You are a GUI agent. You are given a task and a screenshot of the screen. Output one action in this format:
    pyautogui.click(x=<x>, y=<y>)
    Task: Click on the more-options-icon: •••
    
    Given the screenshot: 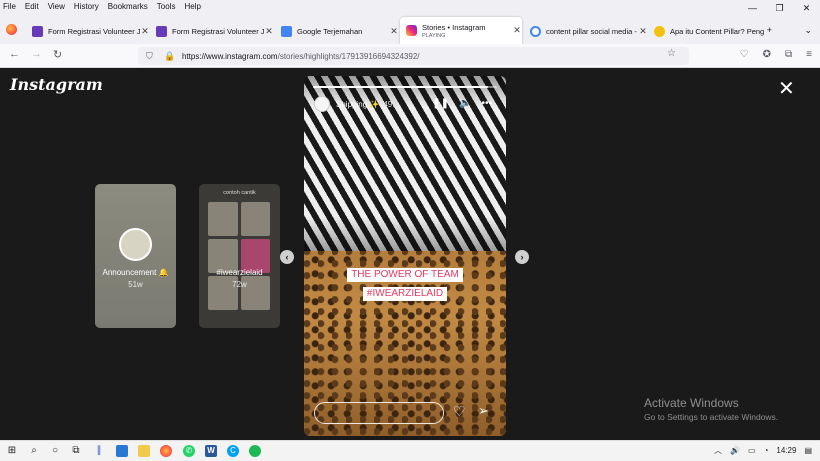 What is the action you would take?
    pyautogui.click(x=486, y=103)
    